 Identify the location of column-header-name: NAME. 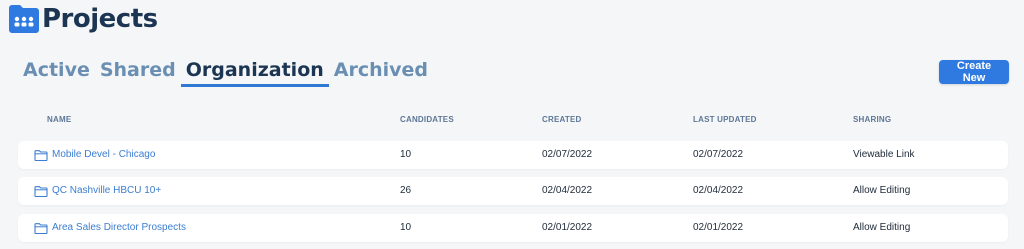
(59, 119).